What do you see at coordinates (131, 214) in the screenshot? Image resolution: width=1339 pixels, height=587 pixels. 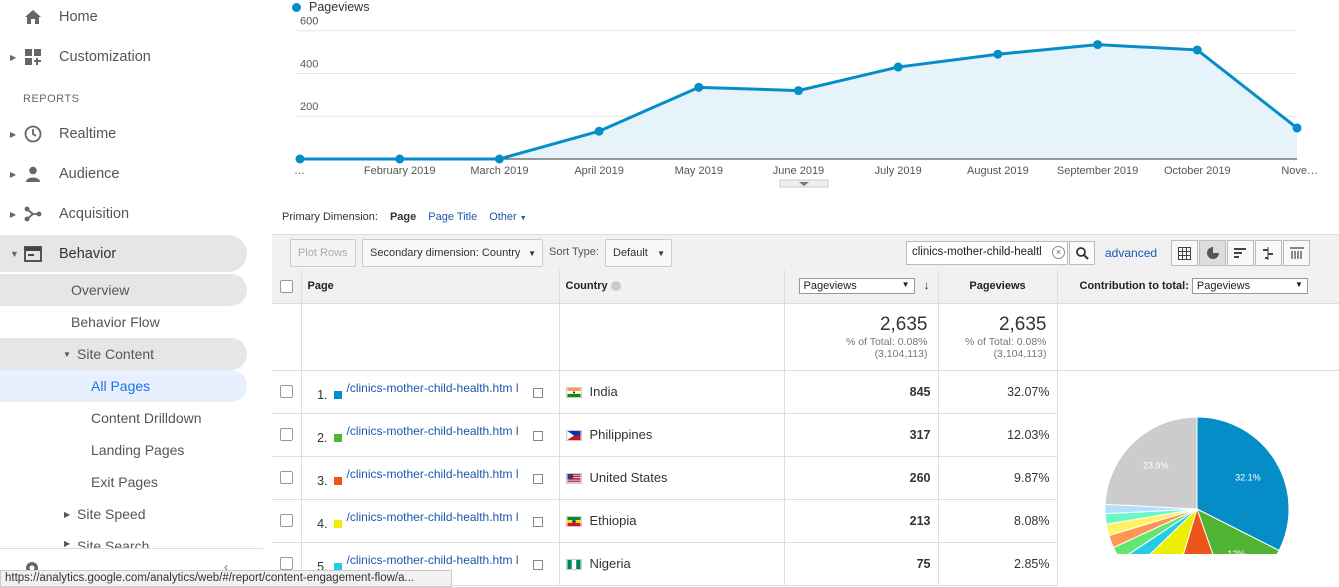 I see `sidebar-item-acquisition: ▶ Acquisition` at bounding box center [131, 214].